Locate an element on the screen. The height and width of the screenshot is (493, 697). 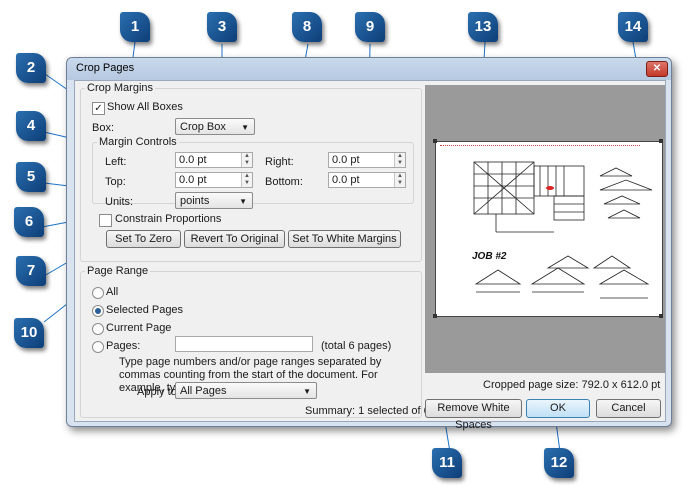
close-button: ✕ is located at coordinates (657, 69).